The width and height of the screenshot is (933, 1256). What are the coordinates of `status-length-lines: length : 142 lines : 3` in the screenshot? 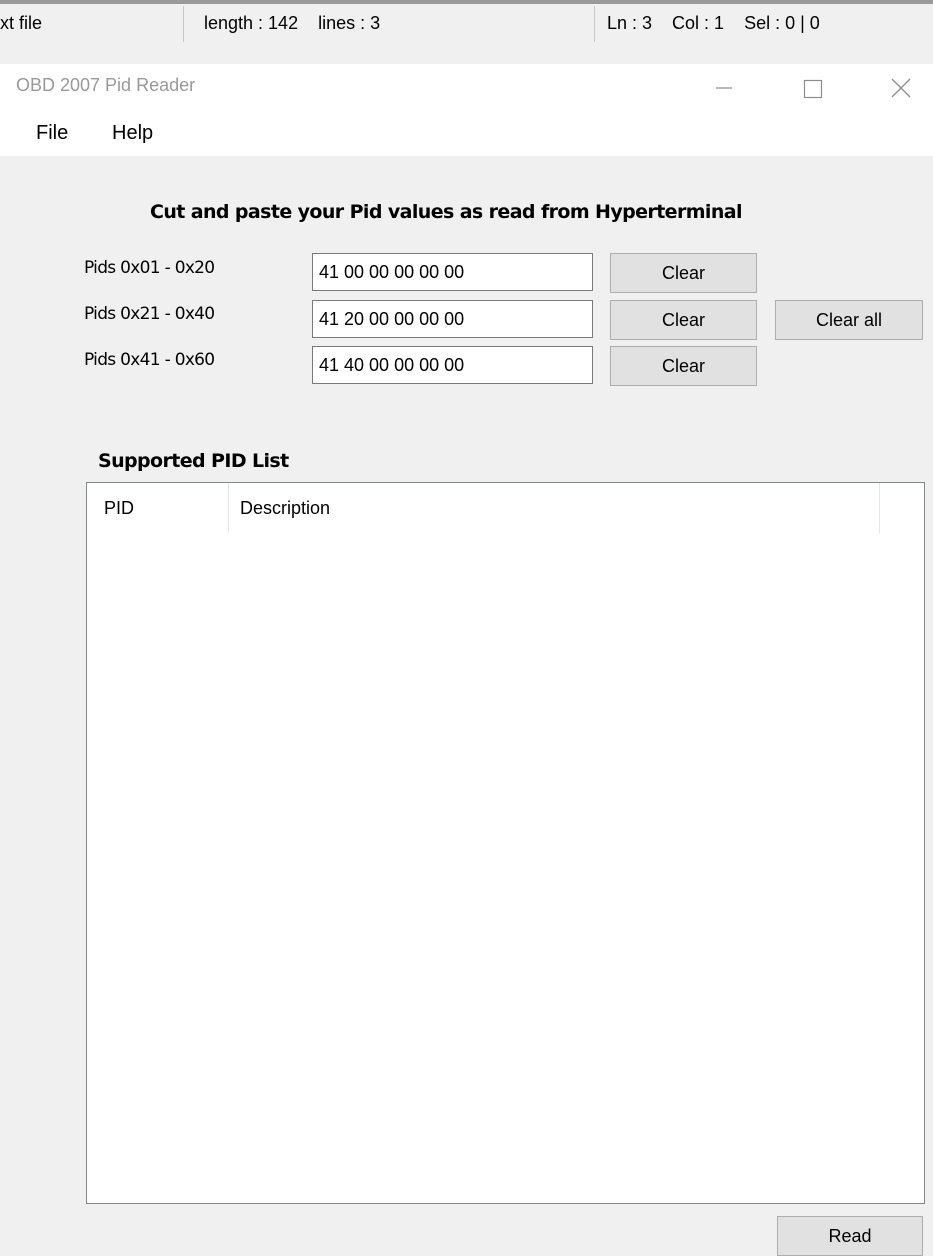 It's located at (292, 23).